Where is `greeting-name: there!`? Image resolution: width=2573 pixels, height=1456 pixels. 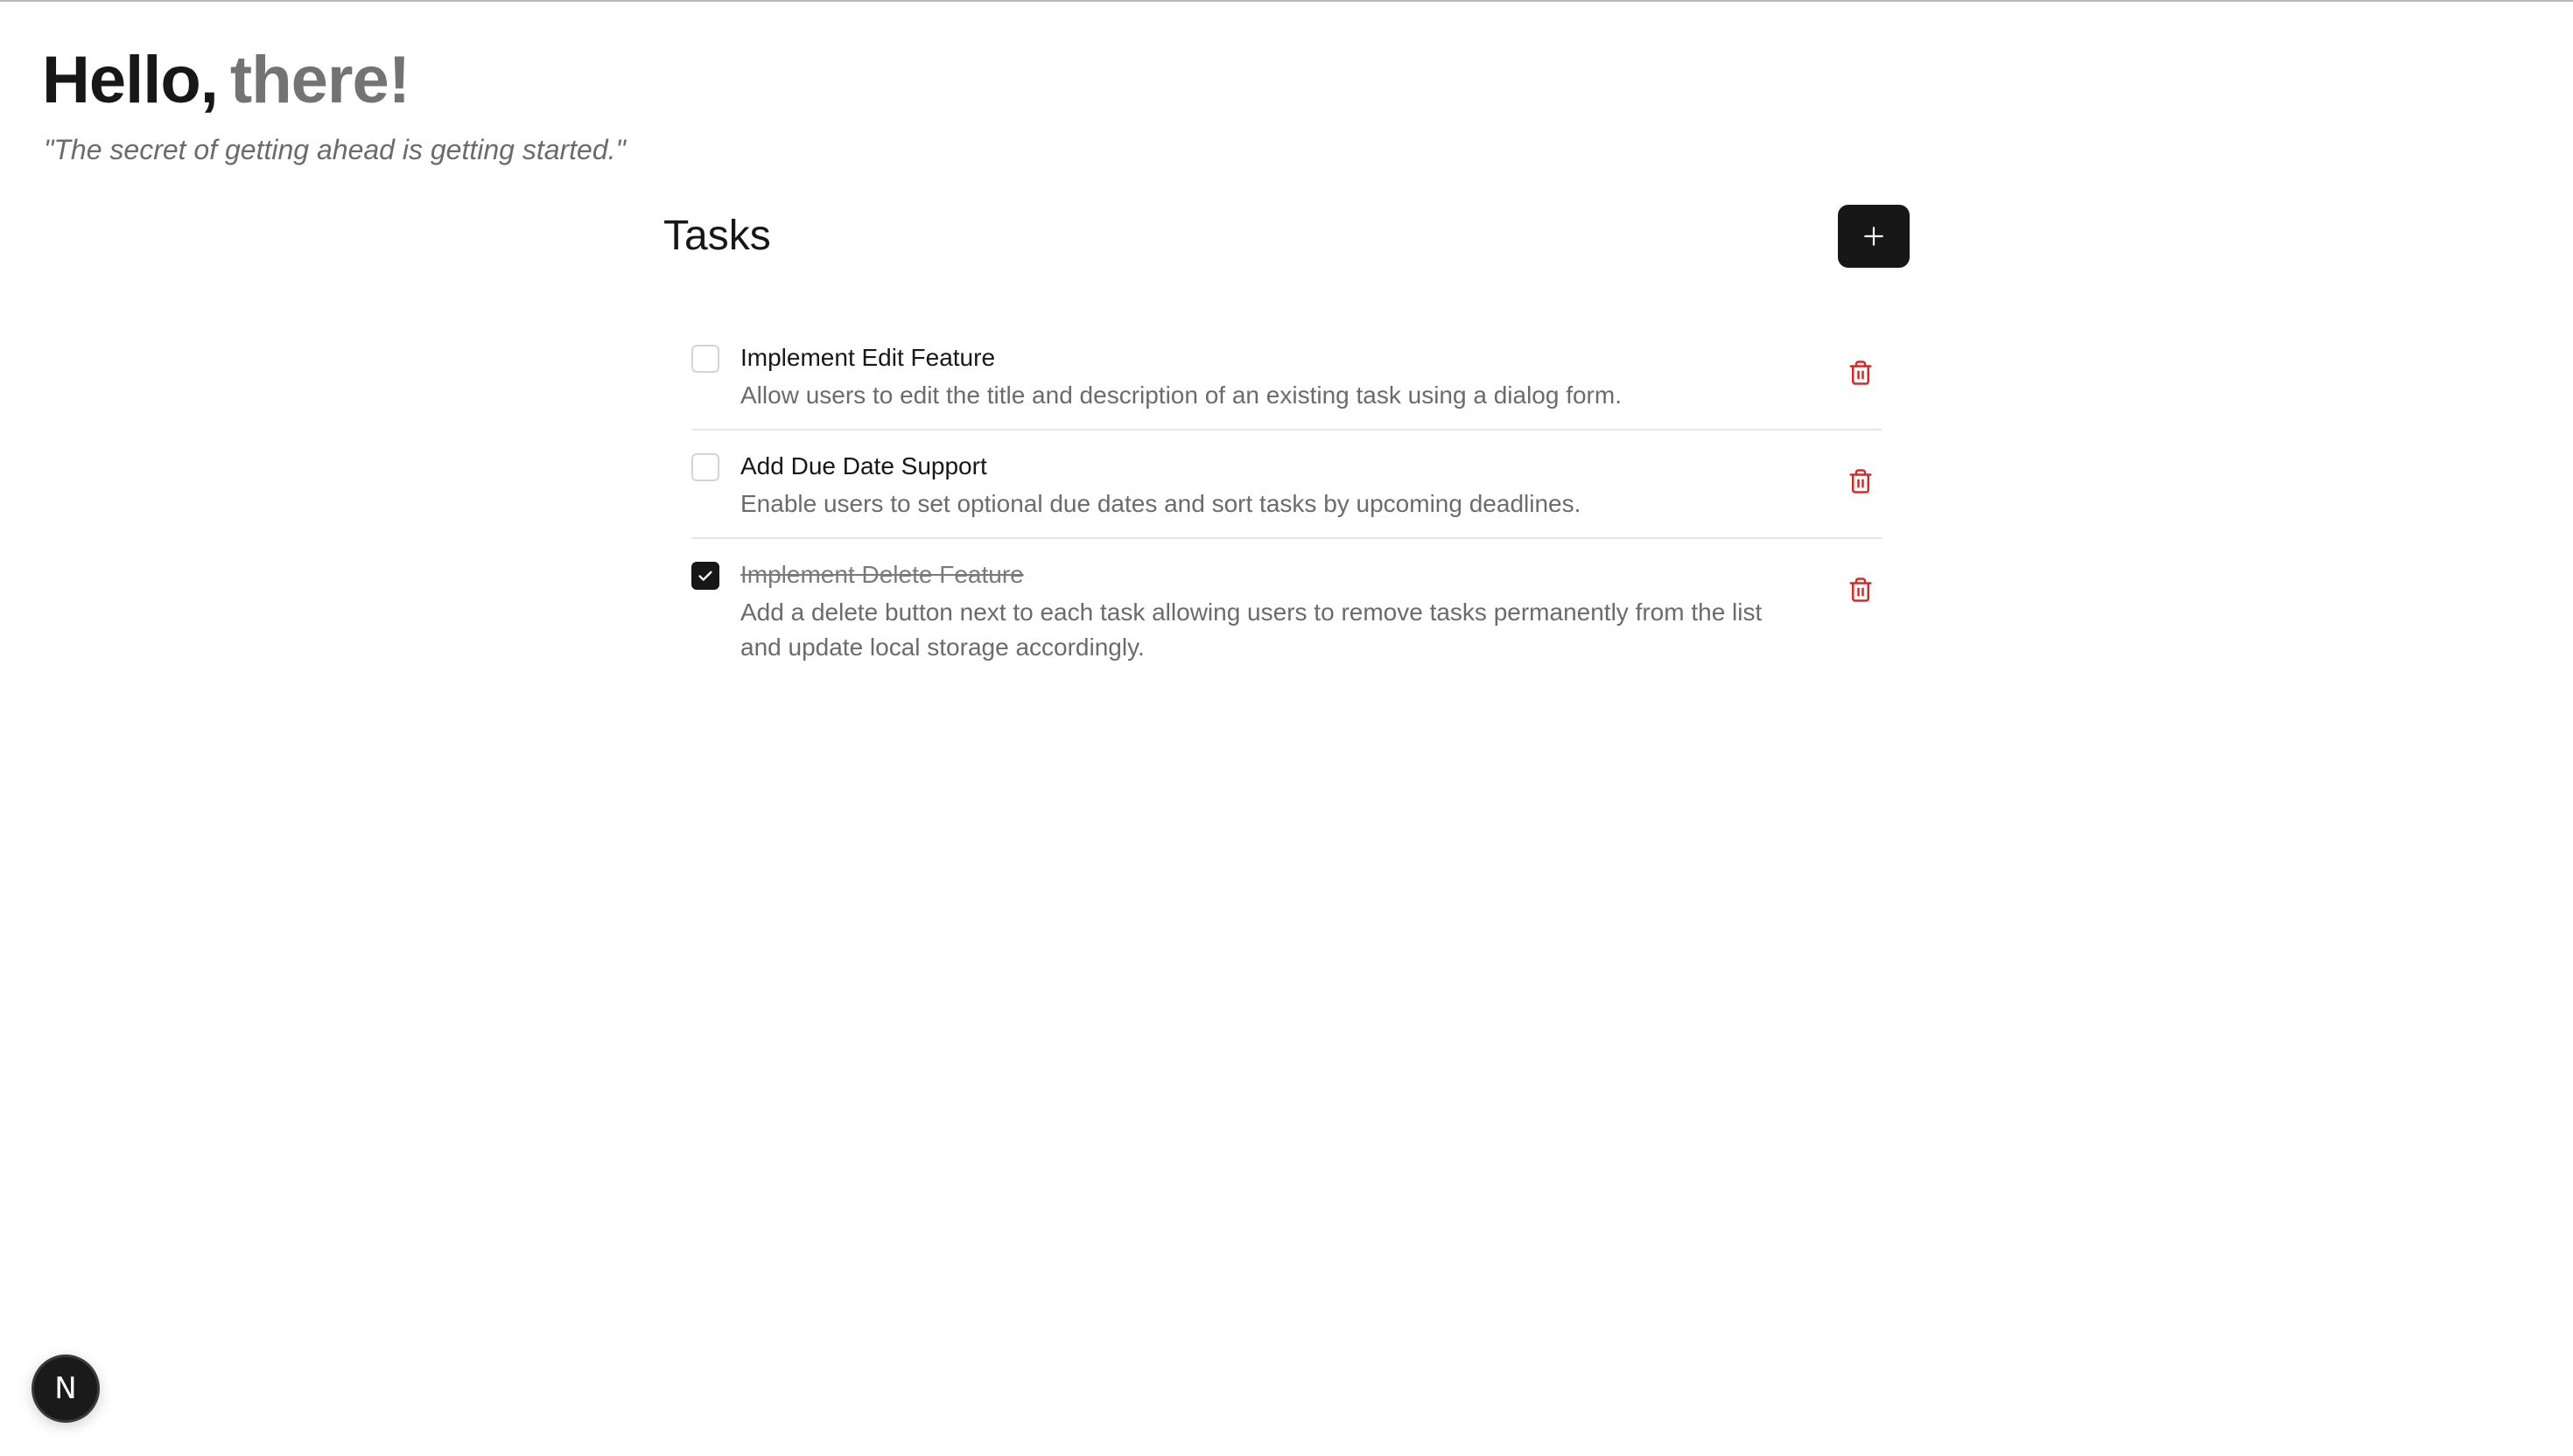
greeting-name: there! is located at coordinates (319, 80).